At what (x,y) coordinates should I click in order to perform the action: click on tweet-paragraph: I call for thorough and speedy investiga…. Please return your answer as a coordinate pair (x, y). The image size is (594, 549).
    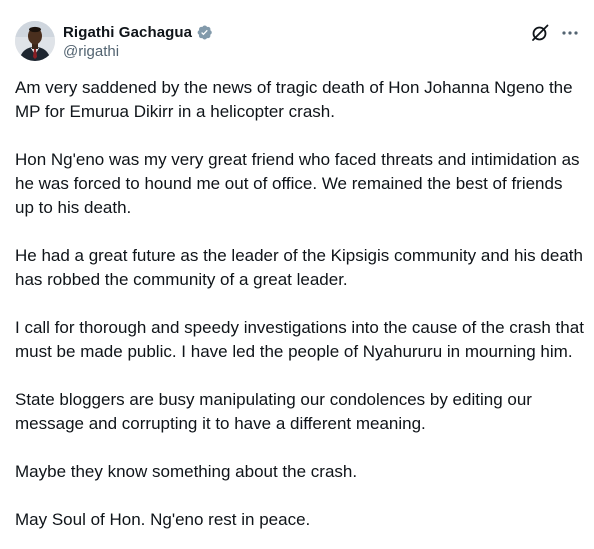
    Looking at the image, I should click on (299, 339).